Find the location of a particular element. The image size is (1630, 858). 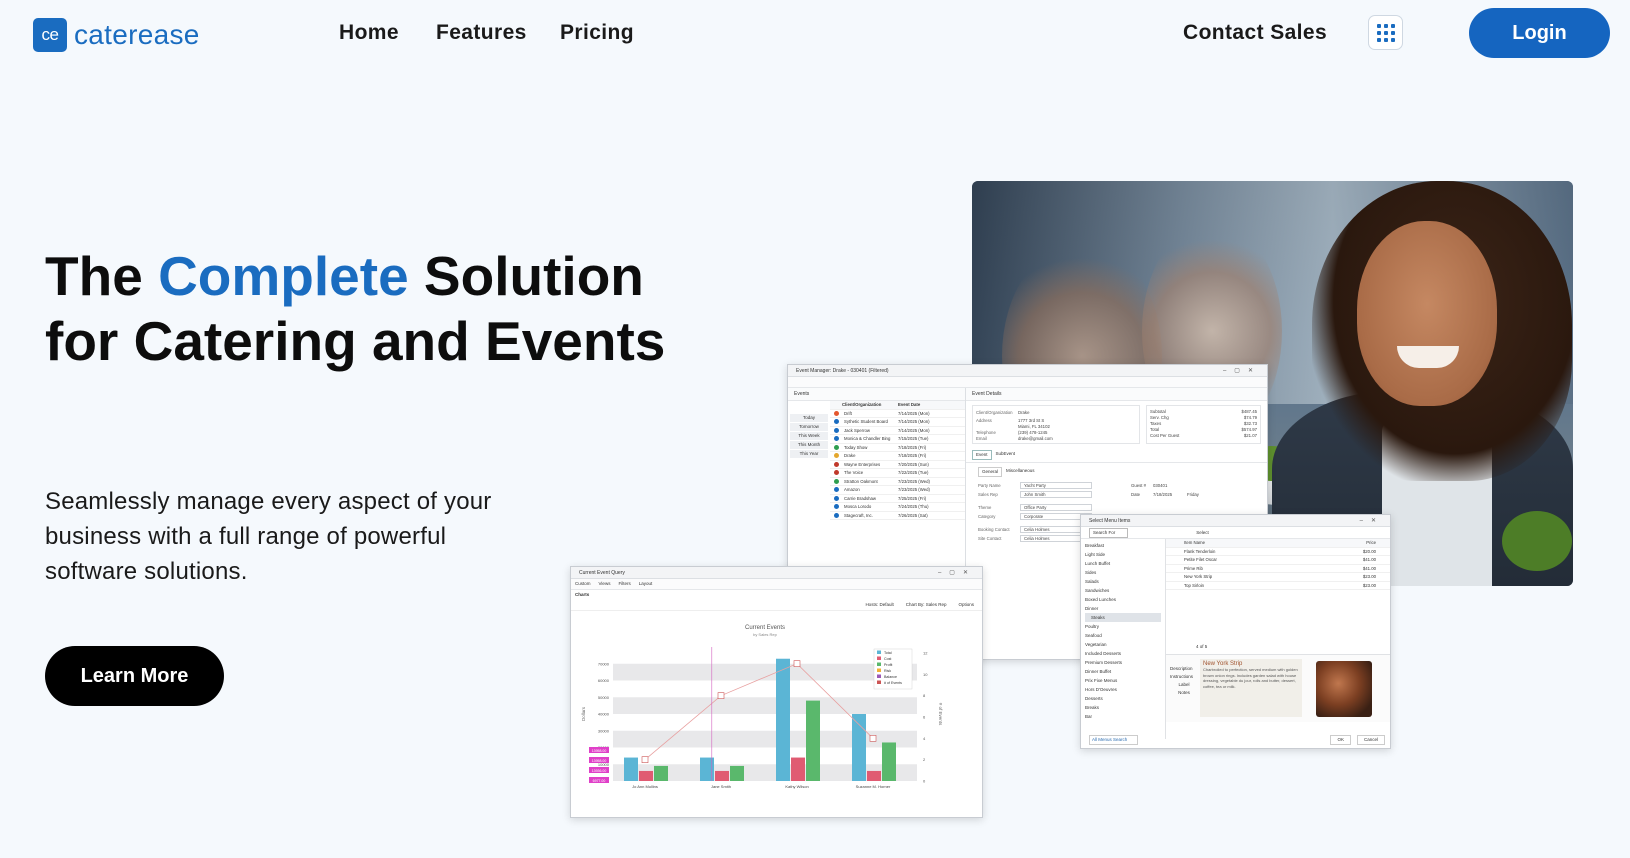

event-name: The Voice is located at coordinates (854, 473).